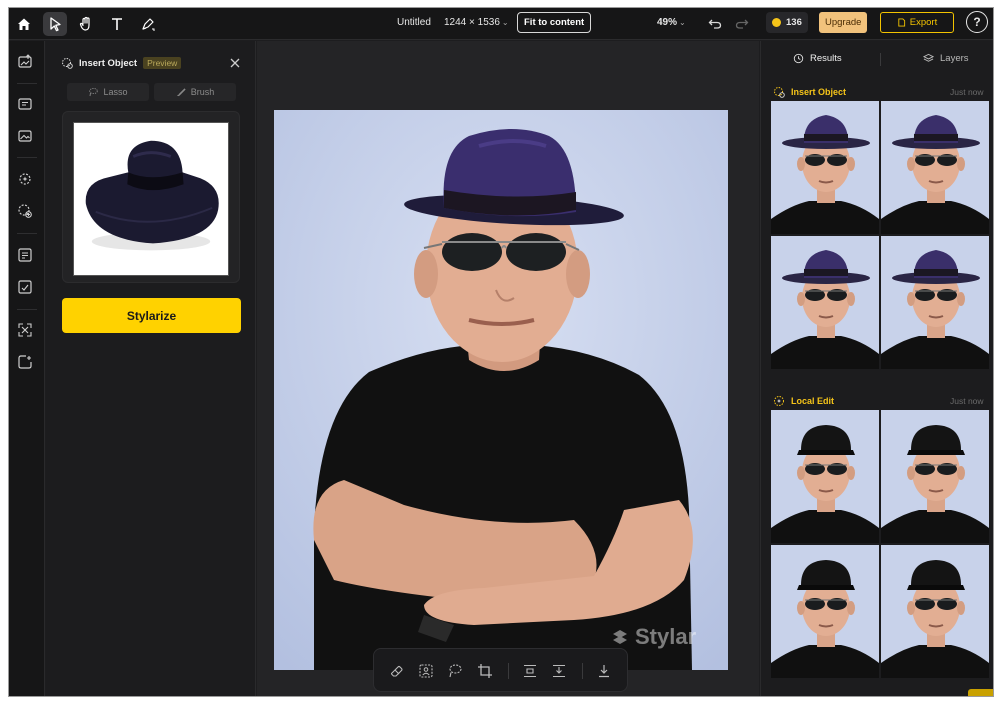  Describe the element at coordinates (151, 315) in the screenshot. I see `stylarize-button: Stylarize` at that location.